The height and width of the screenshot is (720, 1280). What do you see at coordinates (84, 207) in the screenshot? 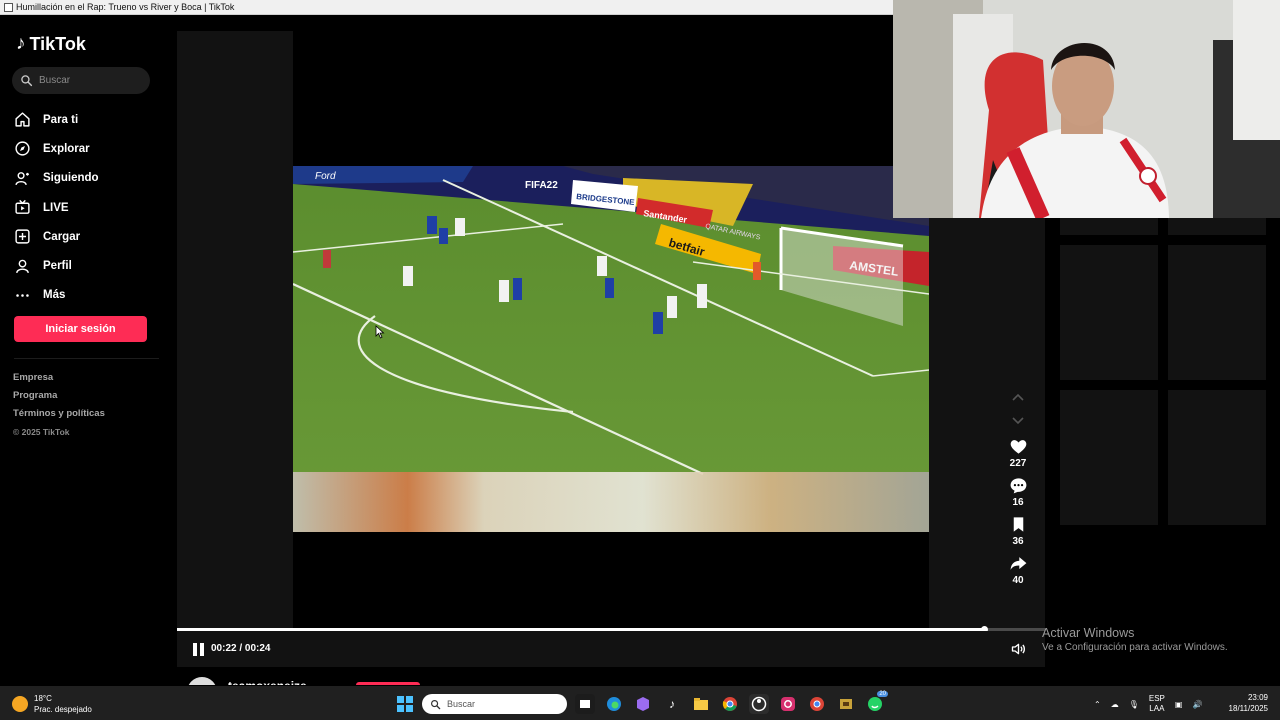
I see `sidebar-item-live: LIVE` at bounding box center [84, 207].